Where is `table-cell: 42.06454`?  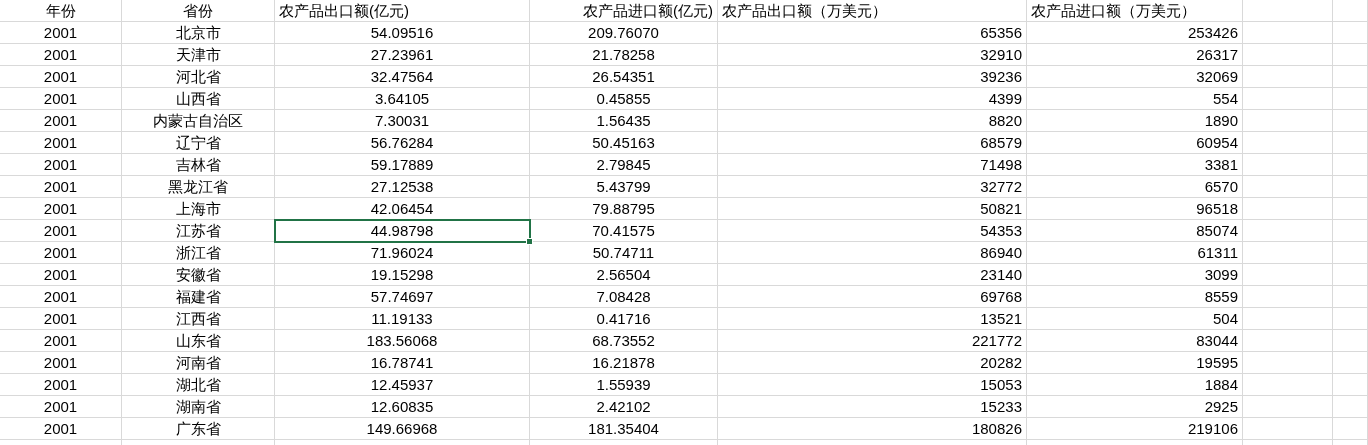
table-cell: 42.06454 is located at coordinates (402, 209).